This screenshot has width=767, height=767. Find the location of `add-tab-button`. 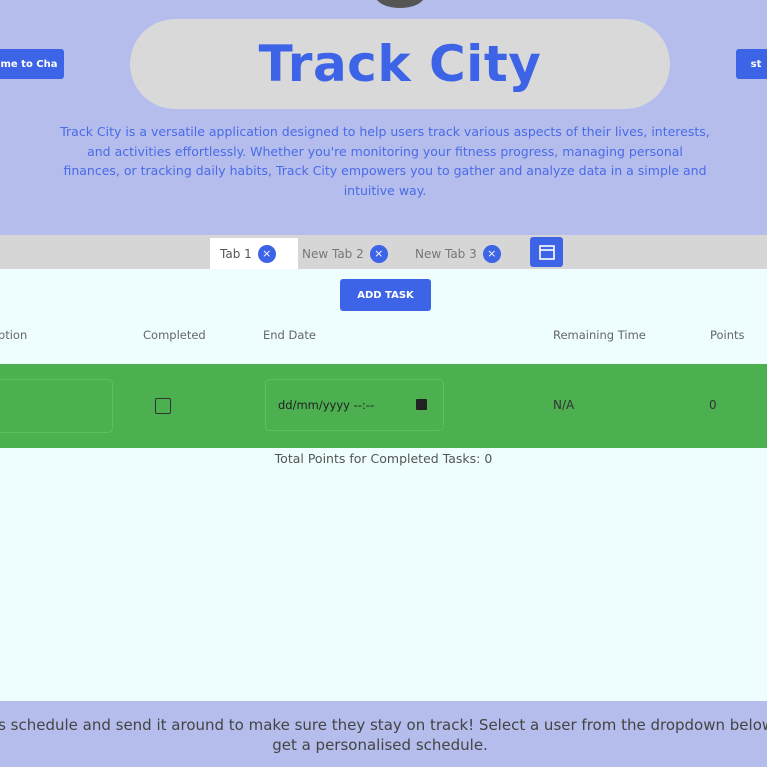

add-tab-button is located at coordinates (546, 252).